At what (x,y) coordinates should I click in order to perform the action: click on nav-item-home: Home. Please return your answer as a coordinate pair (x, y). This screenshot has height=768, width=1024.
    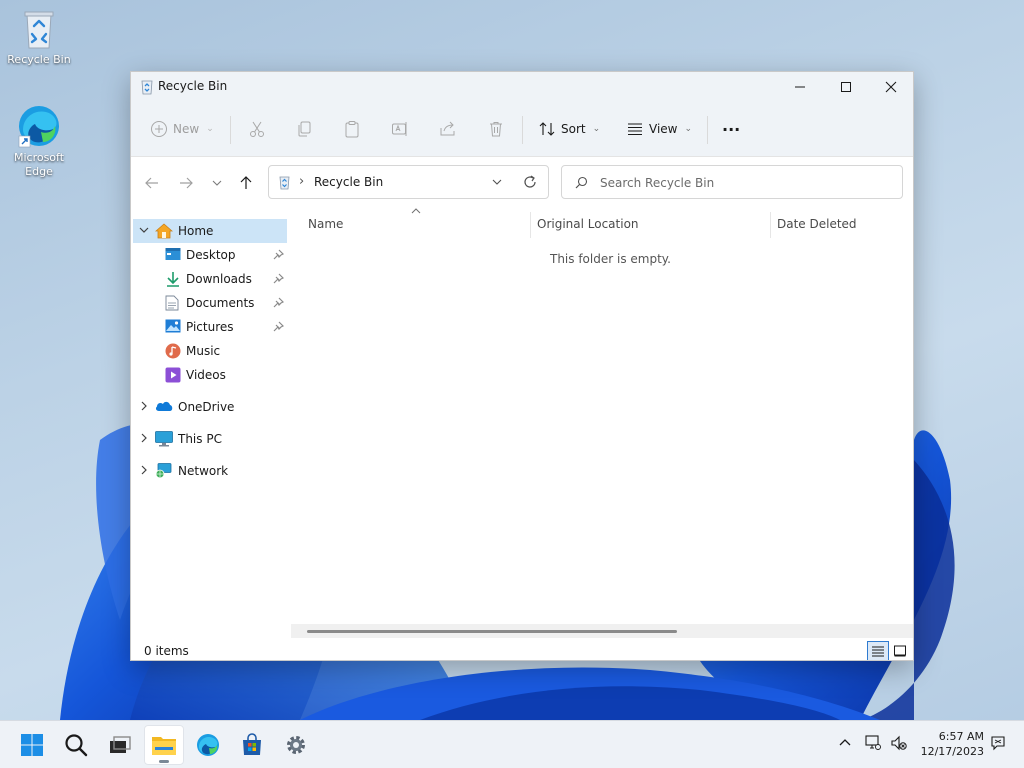
    Looking at the image, I should click on (210, 231).